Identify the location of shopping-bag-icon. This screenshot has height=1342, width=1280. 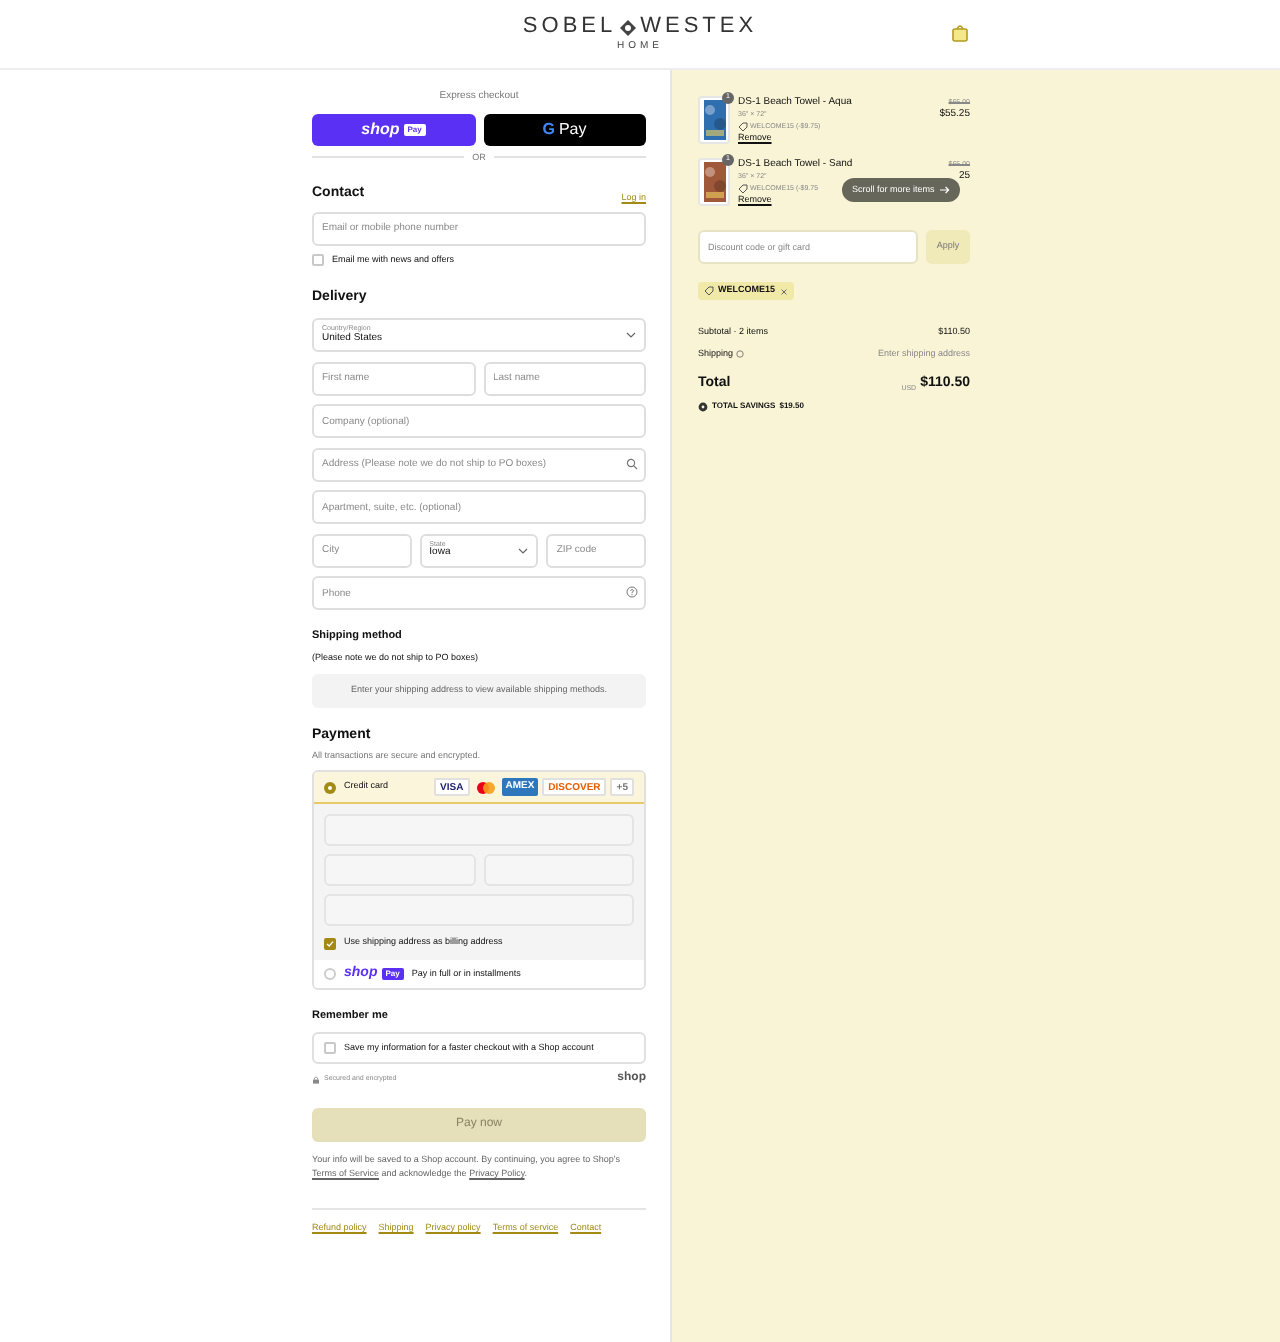
(960, 33).